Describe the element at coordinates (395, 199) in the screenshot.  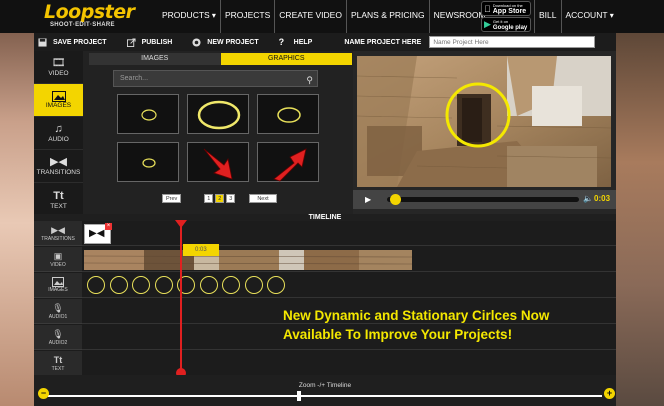
I see `seek-handle` at that location.